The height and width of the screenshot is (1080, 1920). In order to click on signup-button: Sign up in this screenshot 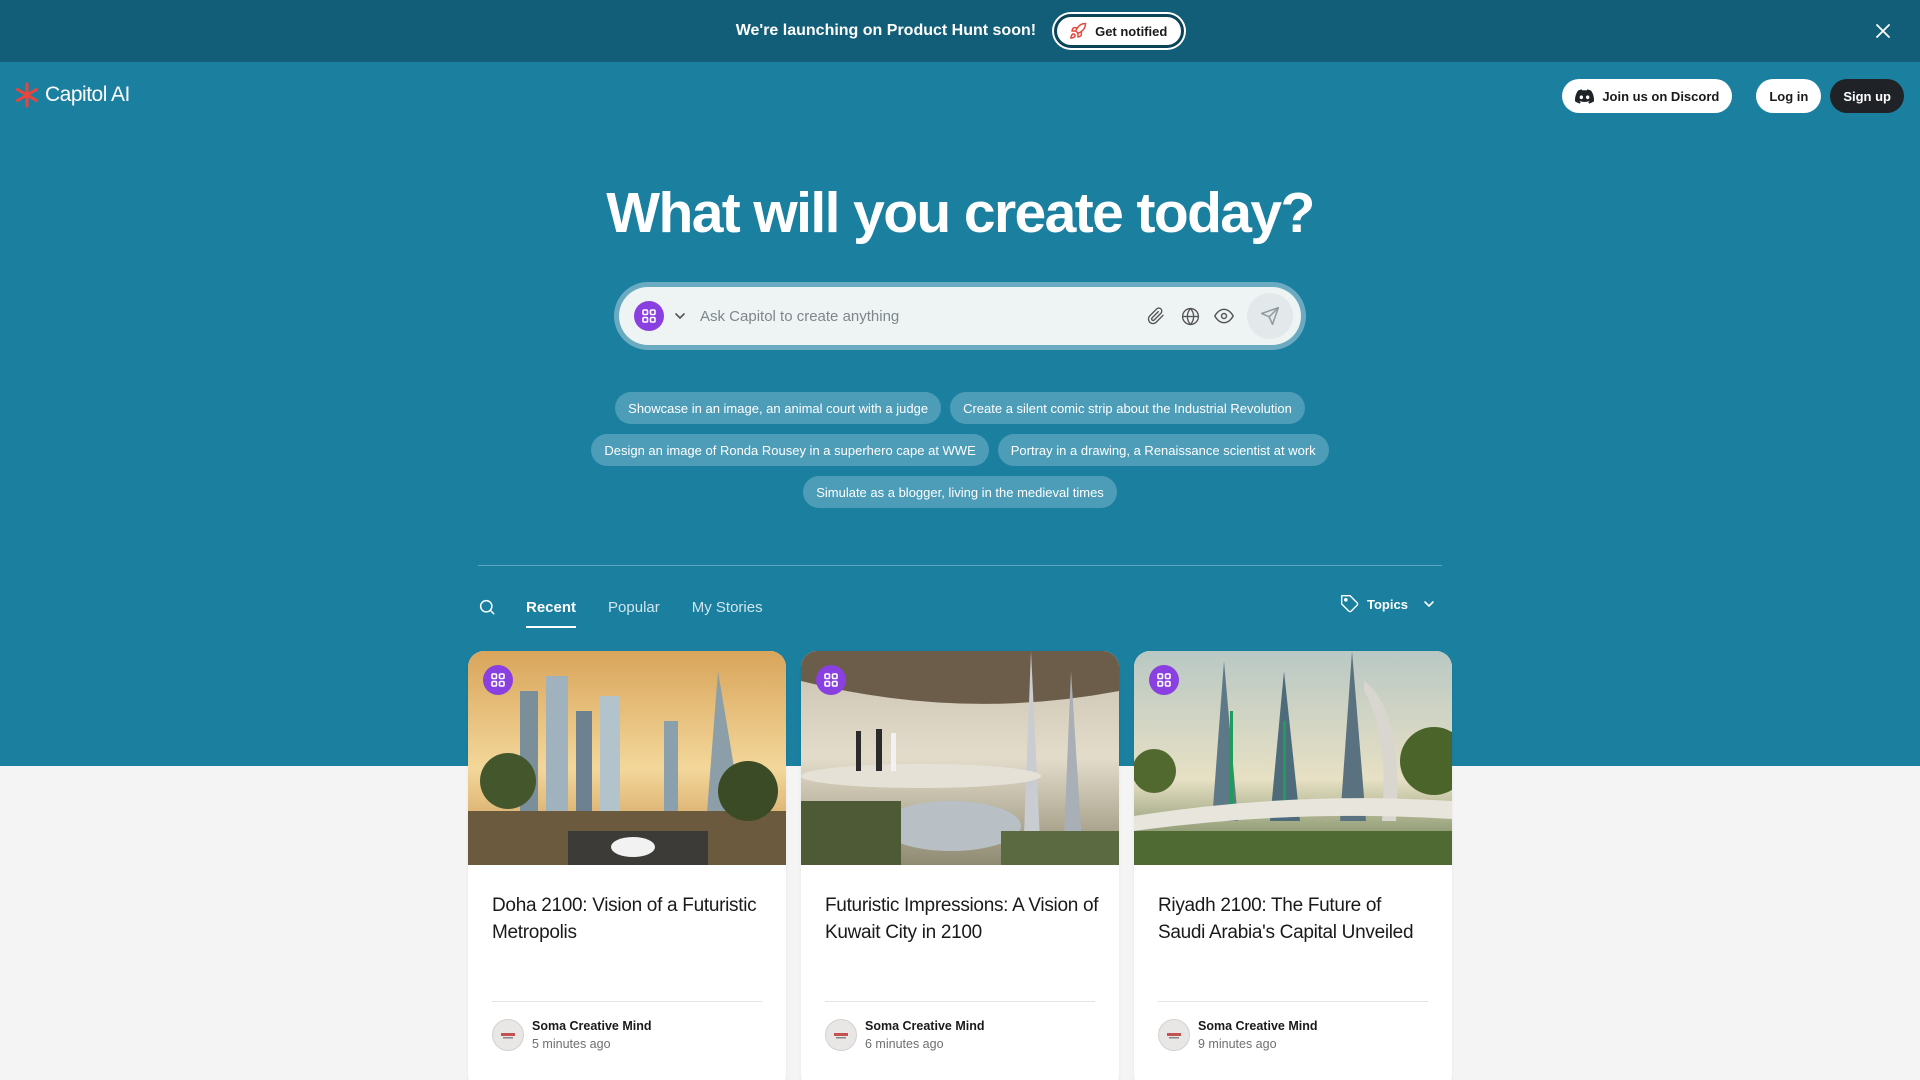, I will do `click(1867, 96)`.